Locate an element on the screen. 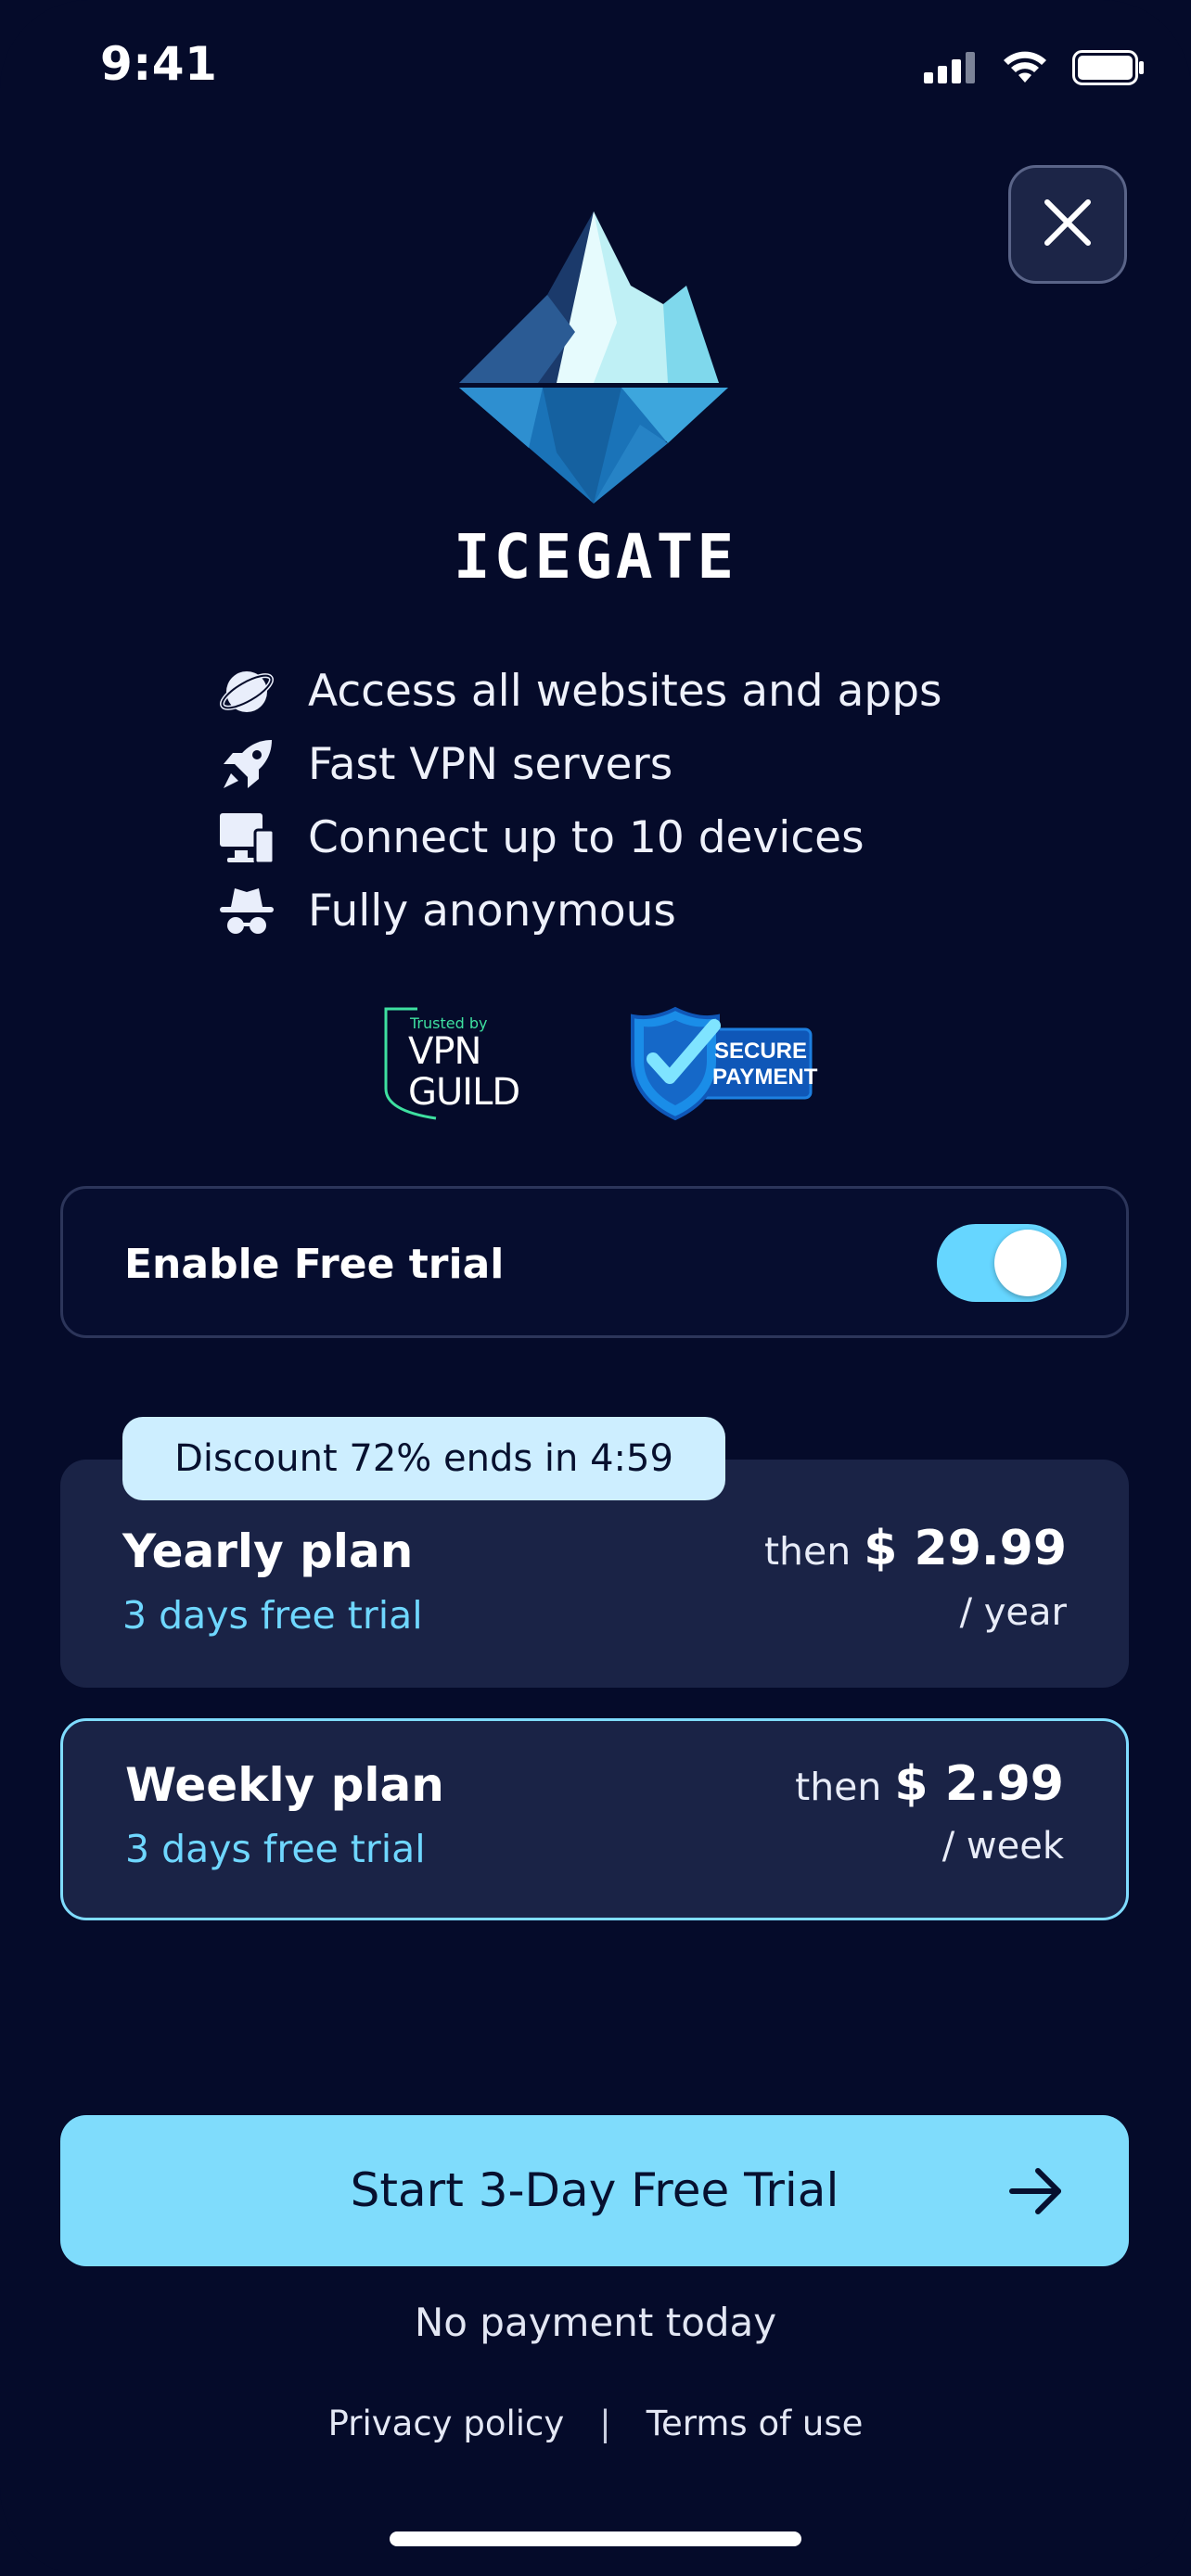 Image resolution: width=1191 pixels, height=2576 pixels. iceberg-logo-icon is located at coordinates (594, 359).